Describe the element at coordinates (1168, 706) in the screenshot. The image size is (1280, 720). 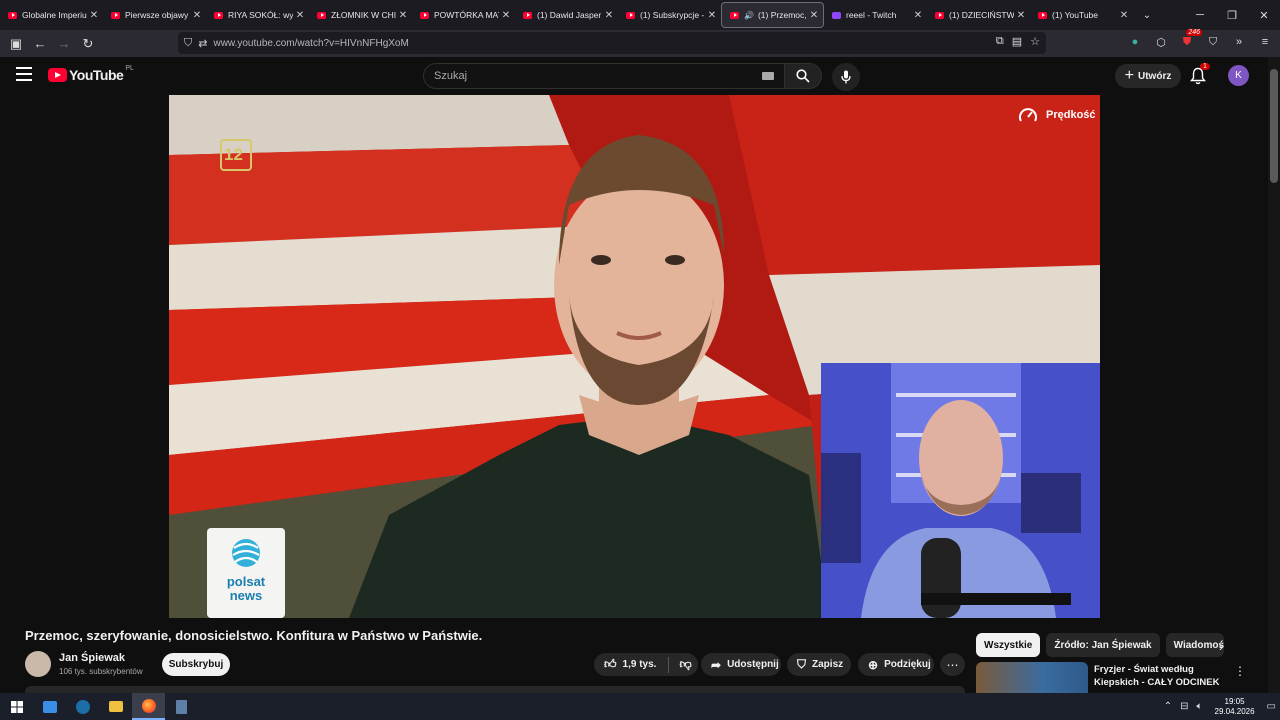
I see `tray-chevron-icon: ⌃` at that location.